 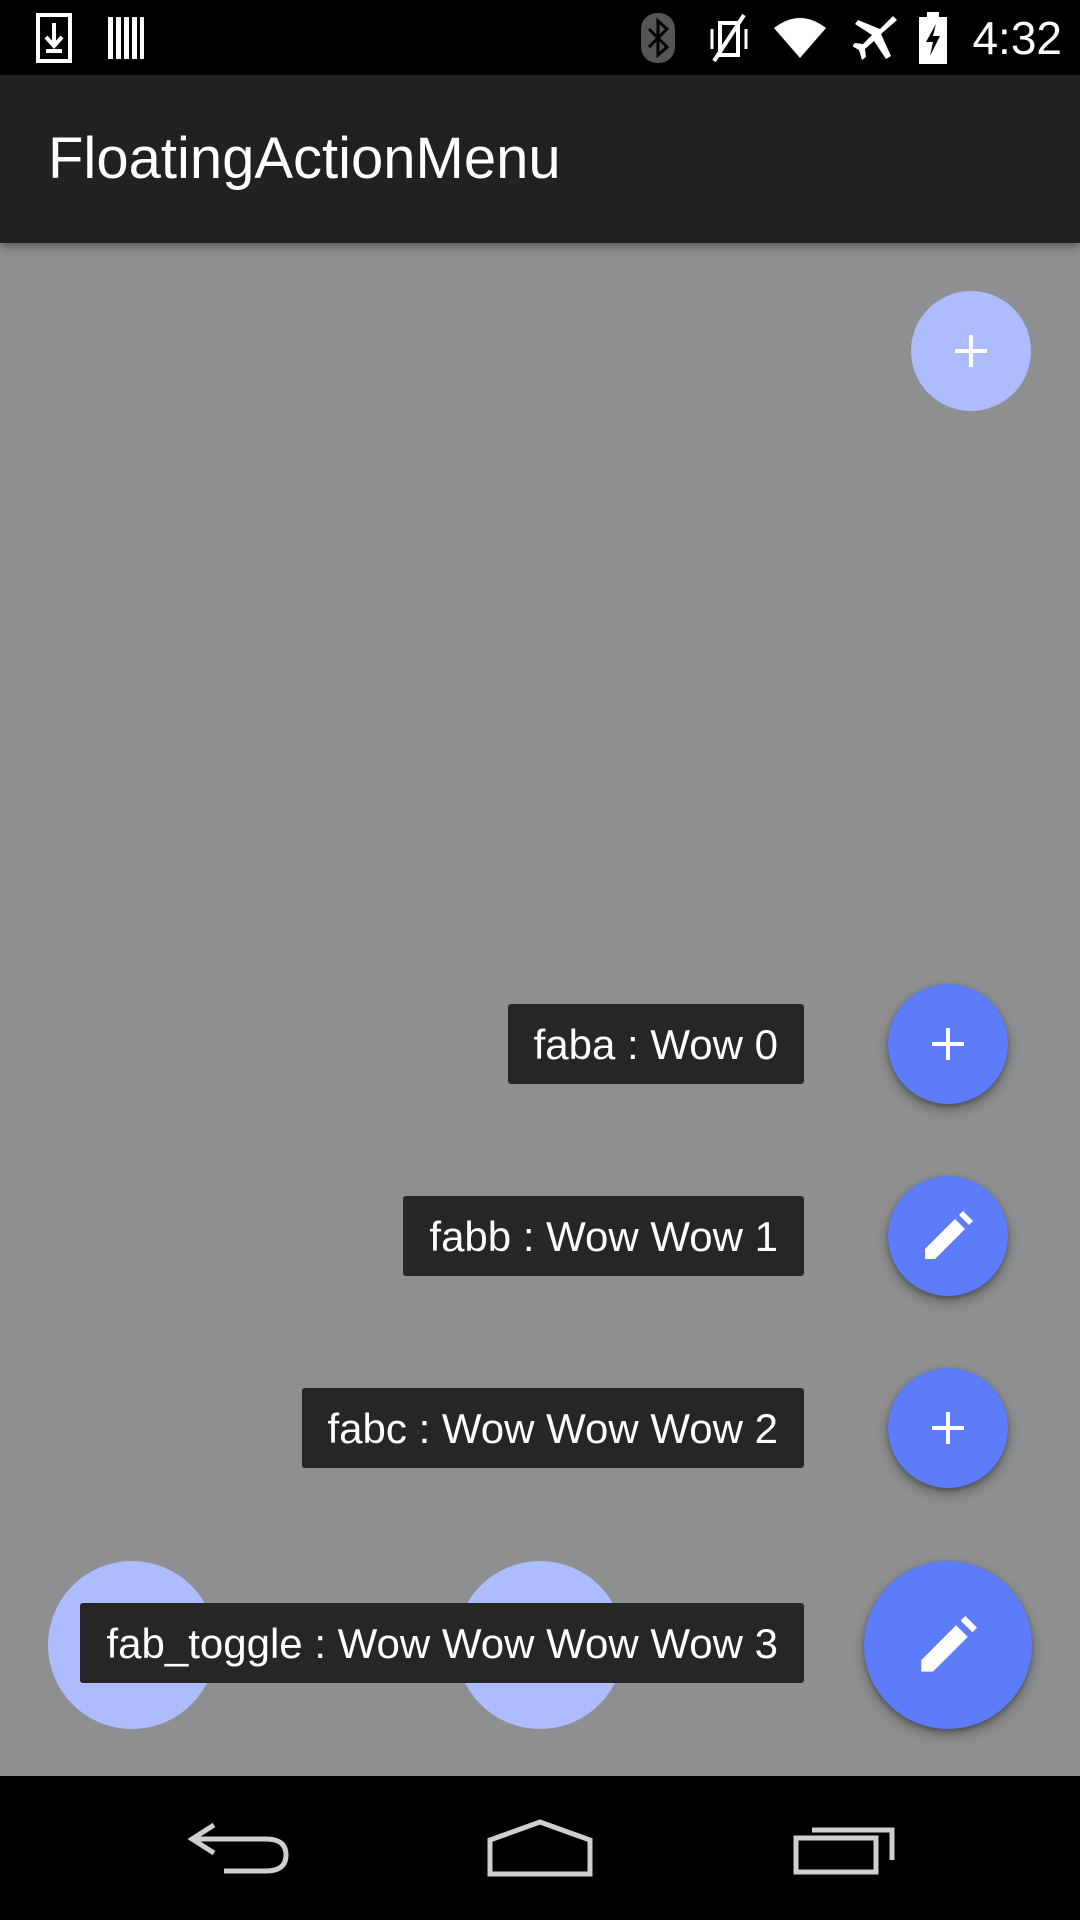 I want to click on back-icon, so click(x=238, y=1848).